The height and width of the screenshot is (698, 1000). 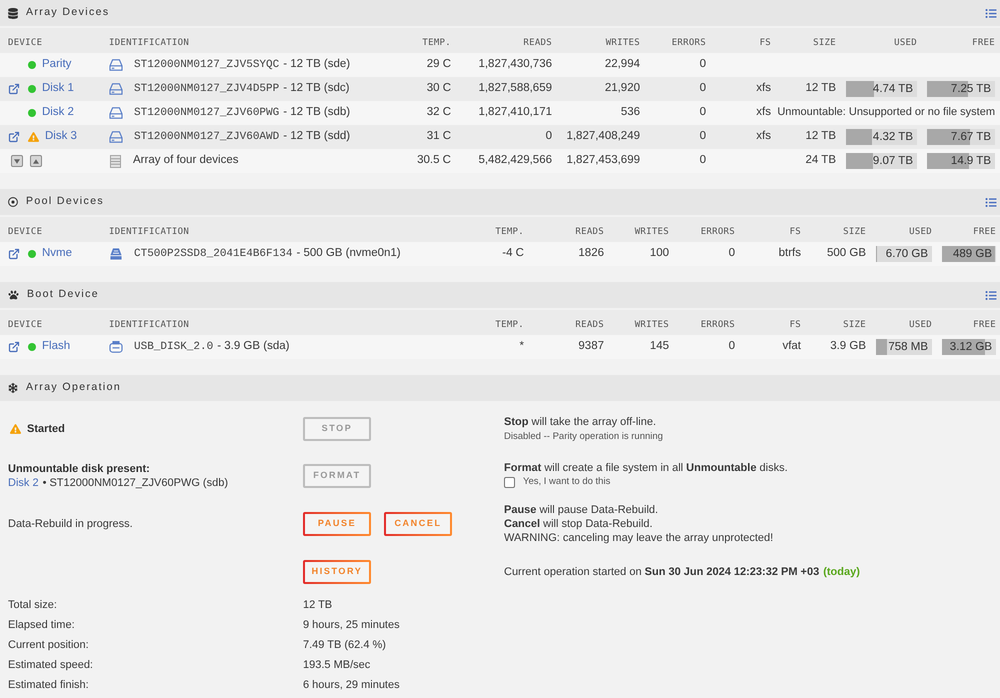 What do you see at coordinates (970, 137) in the screenshot?
I see `usage-value: 7.67 TB` at bounding box center [970, 137].